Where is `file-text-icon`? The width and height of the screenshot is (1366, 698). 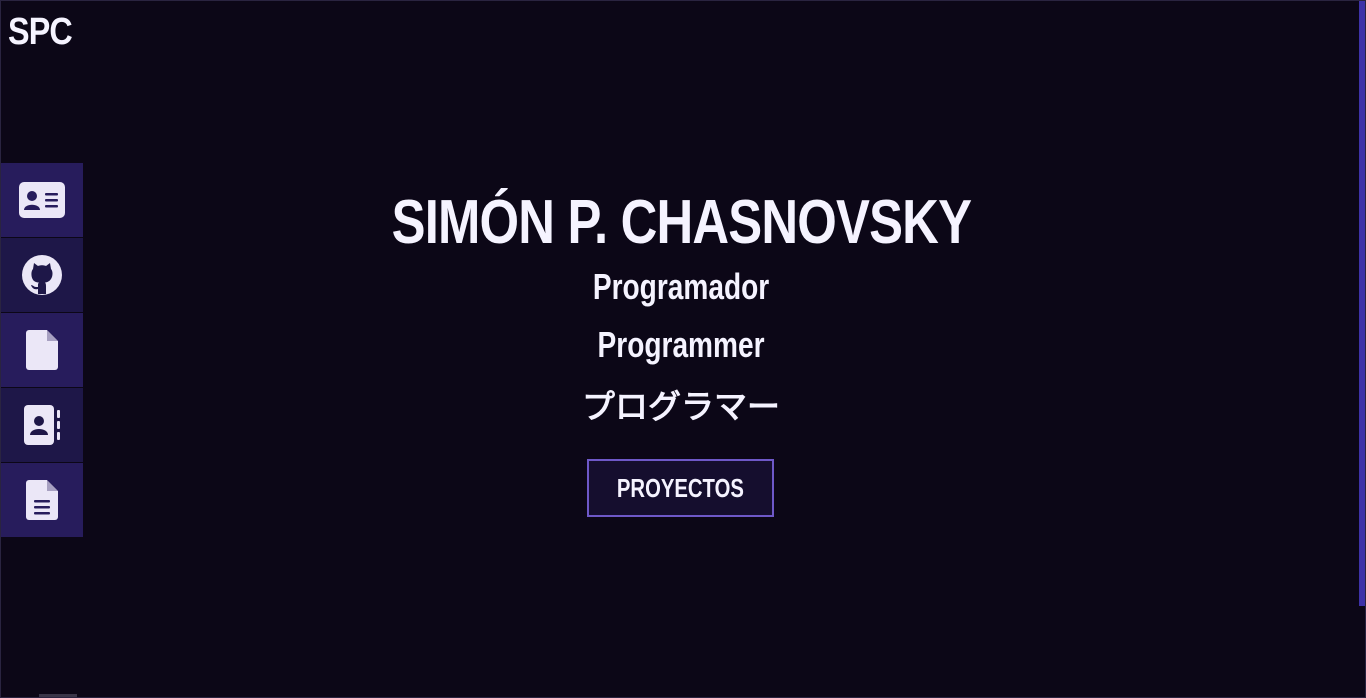 file-text-icon is located at coordinates (42, 500).